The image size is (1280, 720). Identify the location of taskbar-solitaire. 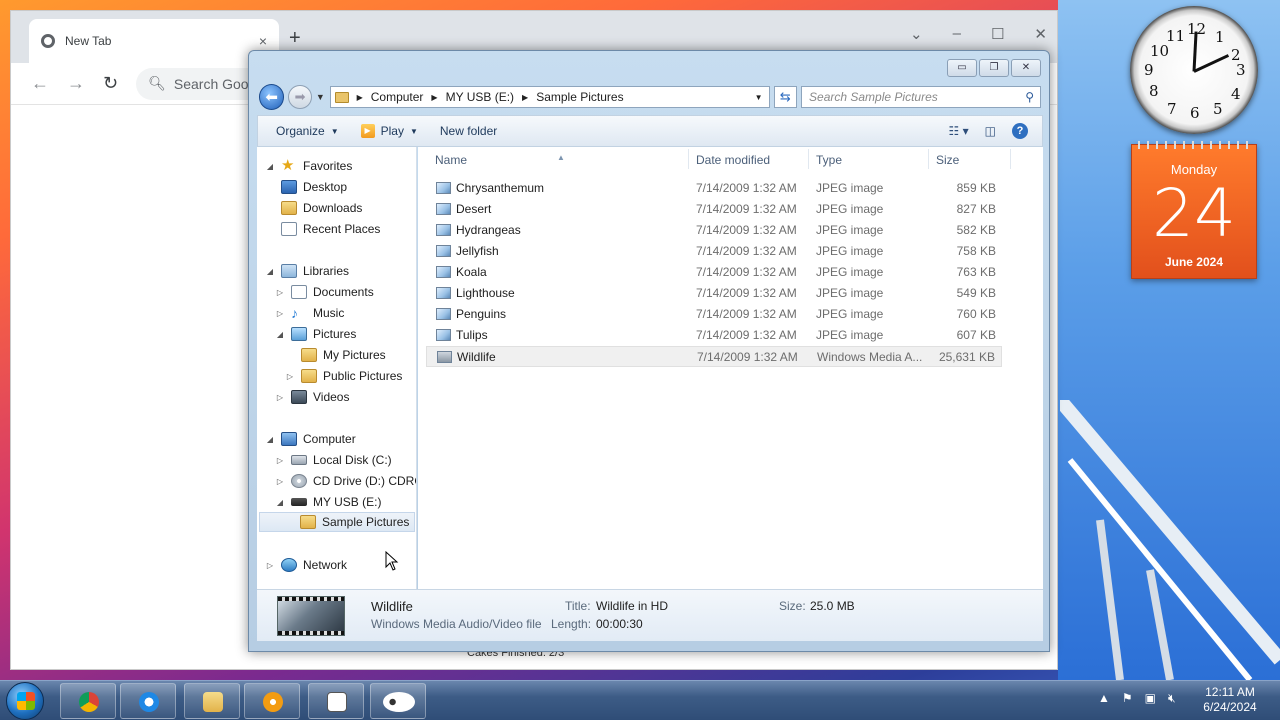
(336, 701).